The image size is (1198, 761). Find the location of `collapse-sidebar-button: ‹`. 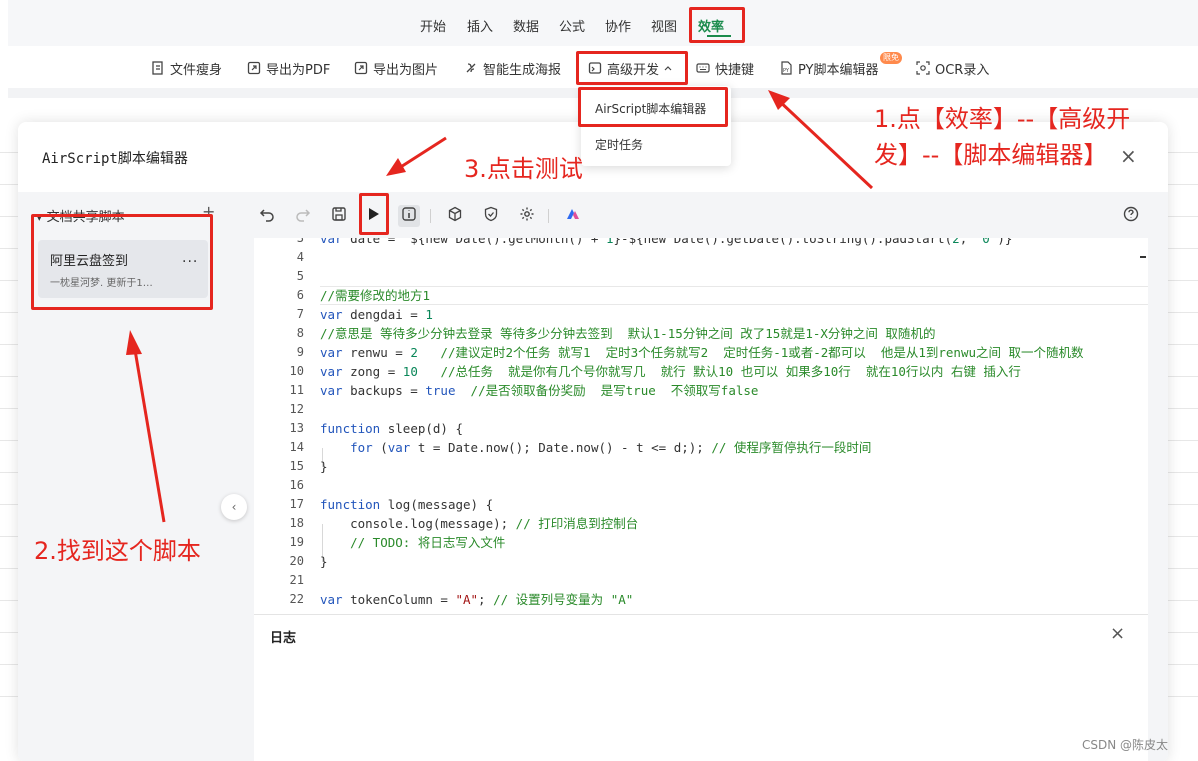

collapse-sidebar-button: ‹ is located at coordinates (234, 507).